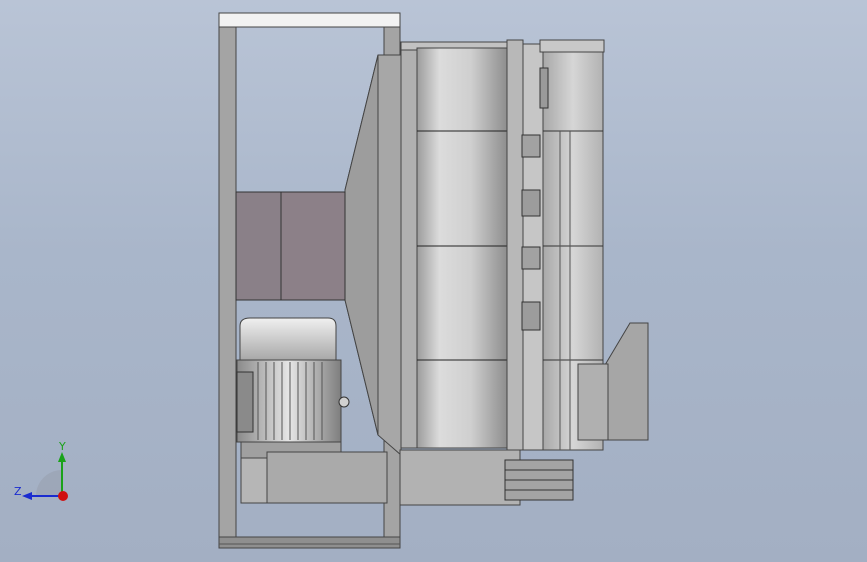 The width and height of the screenshot is (867, 562). I want to click on fan-inlet-cone, so click(373, 255).